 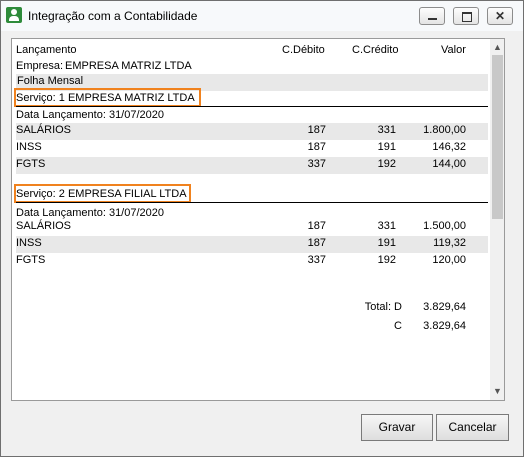 What do you see at coordinates (252, 51) in the screenshot?
I see `report-header-row: Lançamento C.Débito C.Crédito Valor` at bounding box center [252, 51].